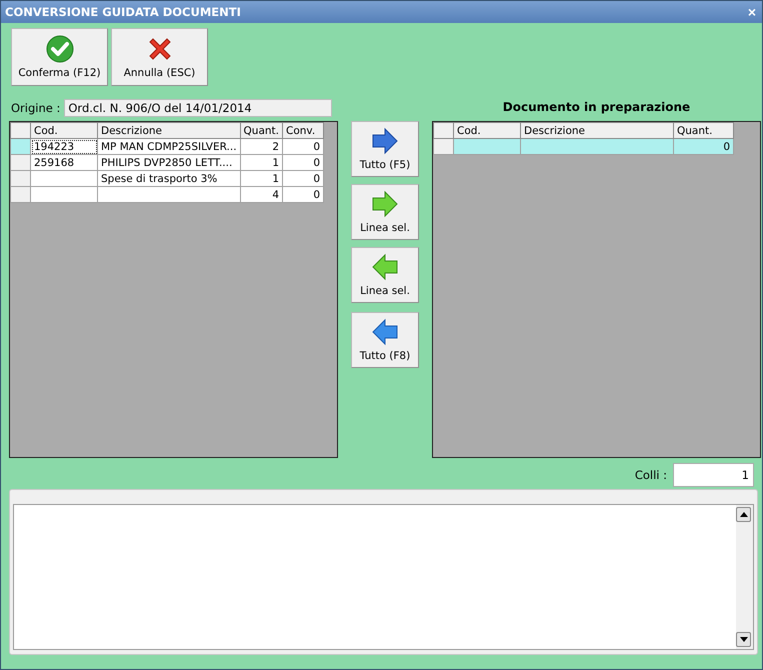 The image size is (763, 670). I want to click on transfer-button: Tutto (F5), so click(385, 149).